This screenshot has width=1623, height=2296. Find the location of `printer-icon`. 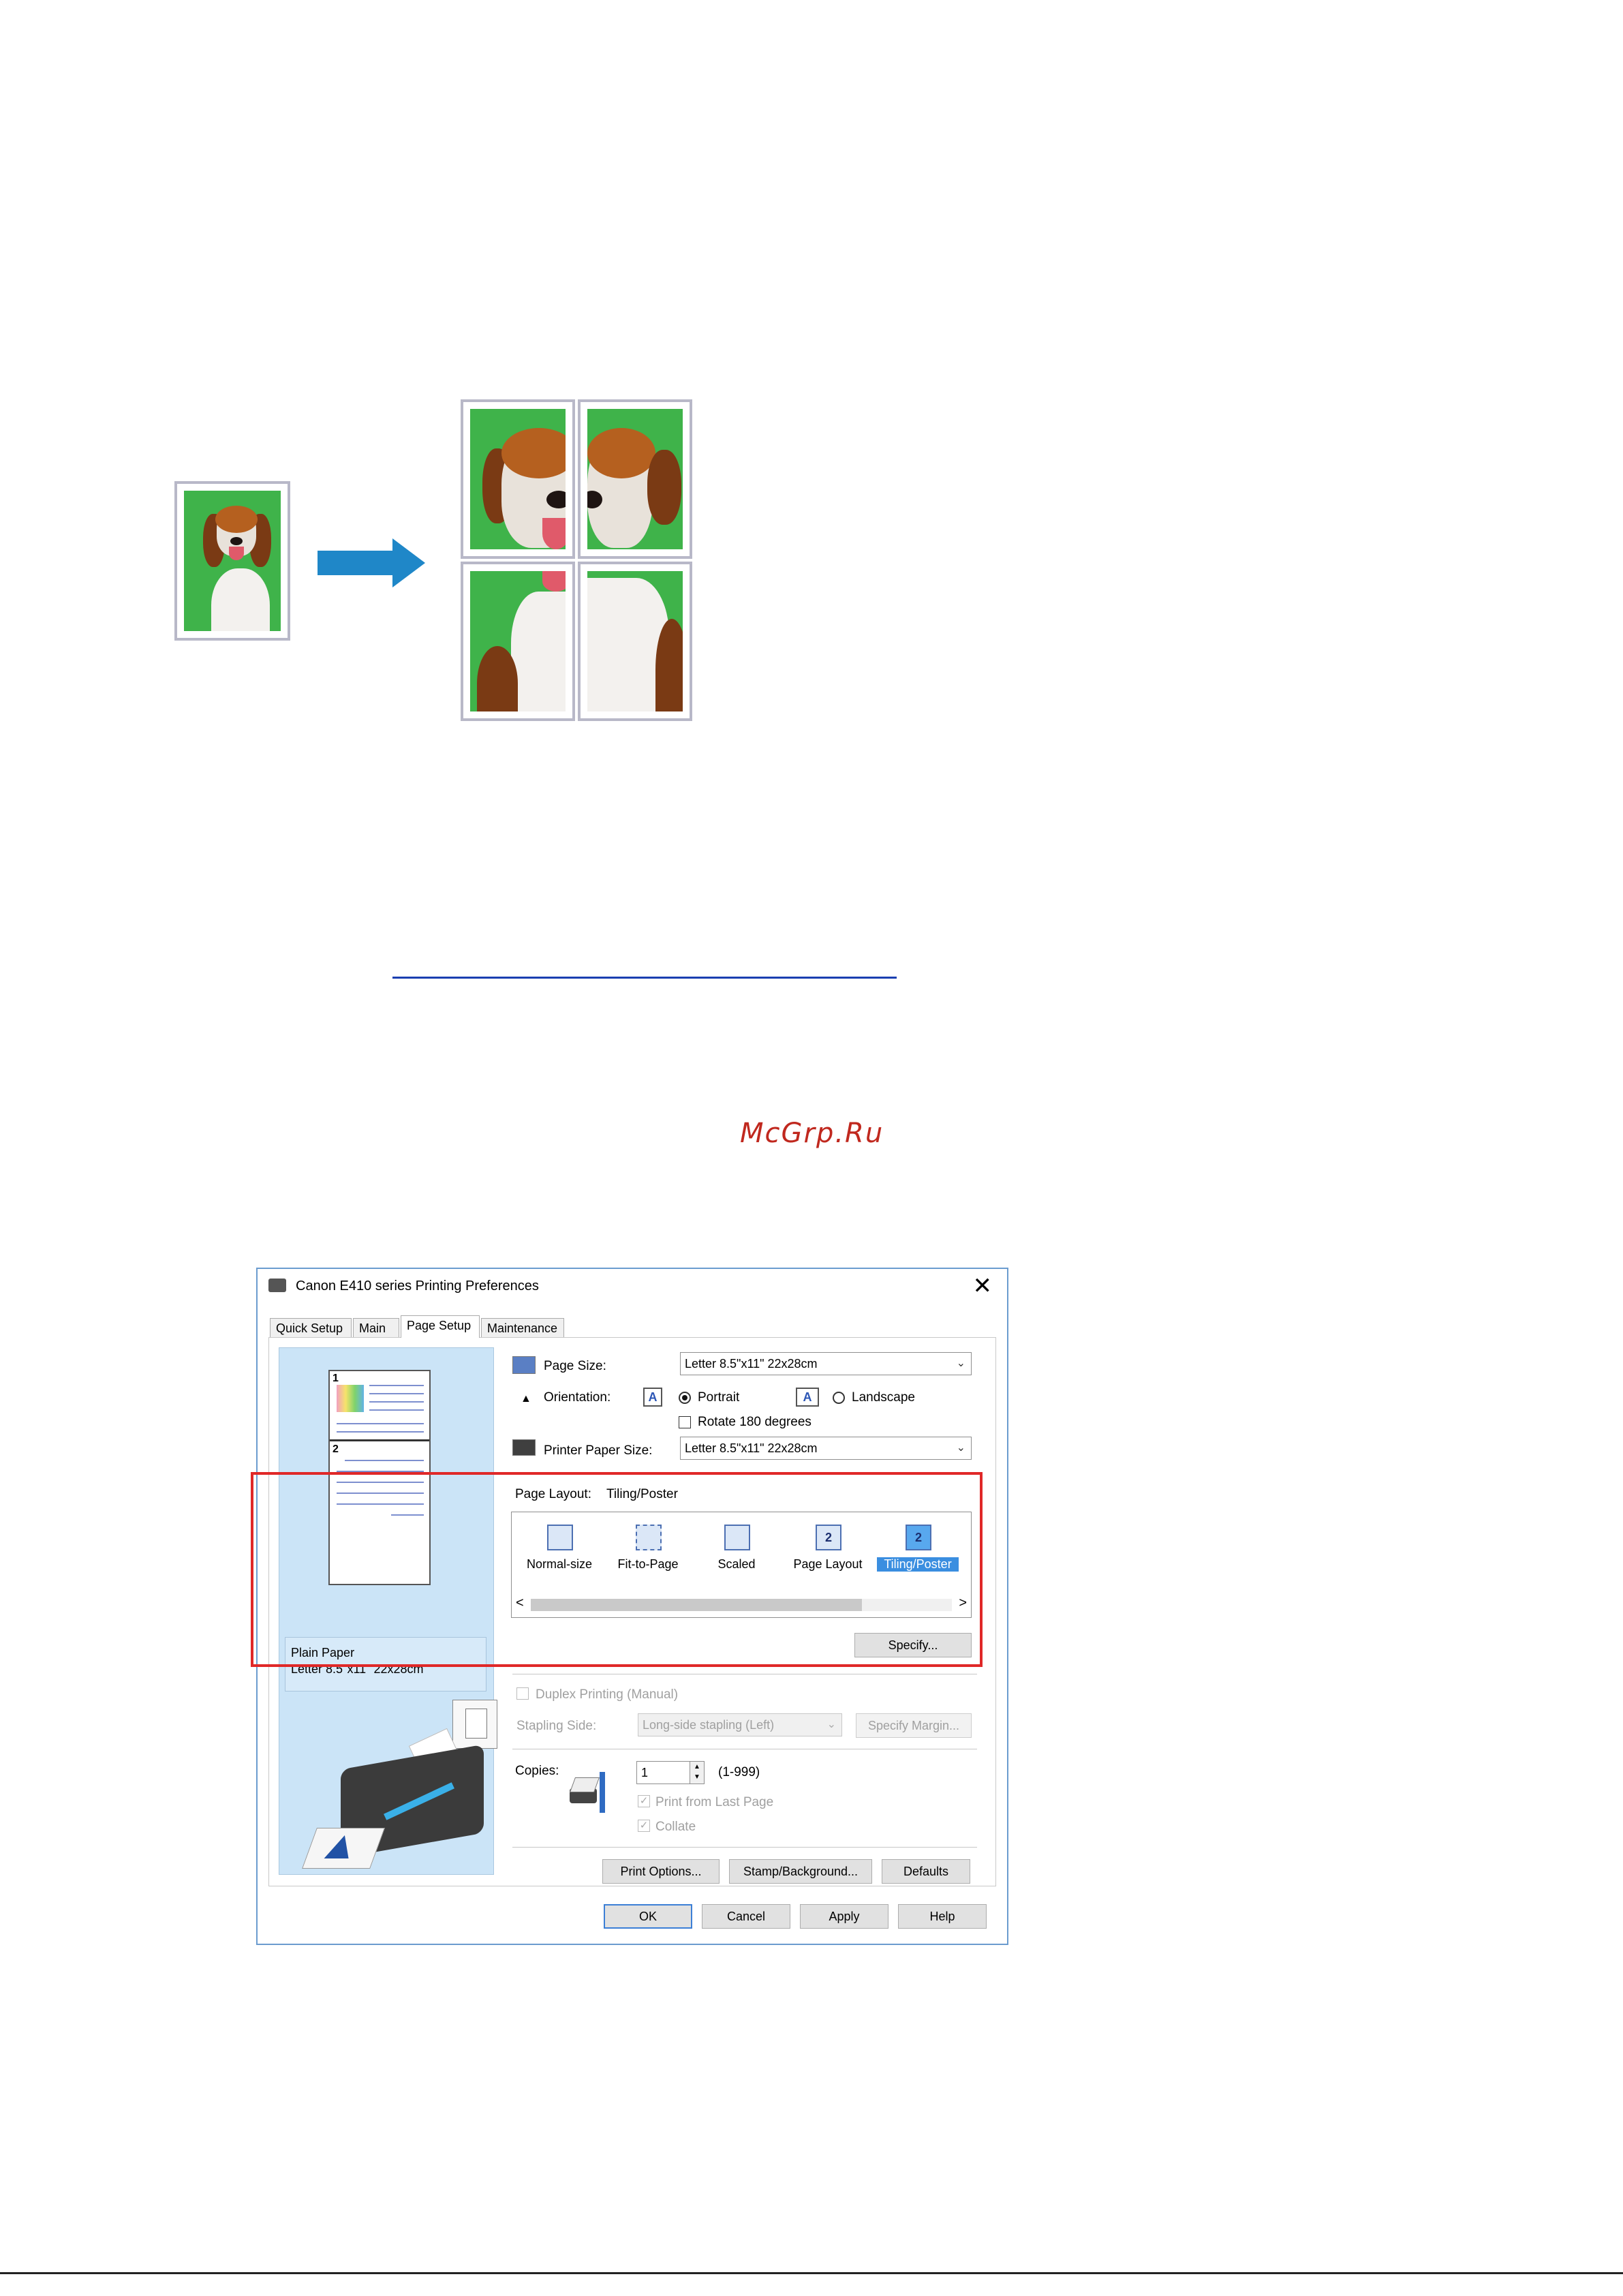

printer-icon is located at coordinates (277, 1286).